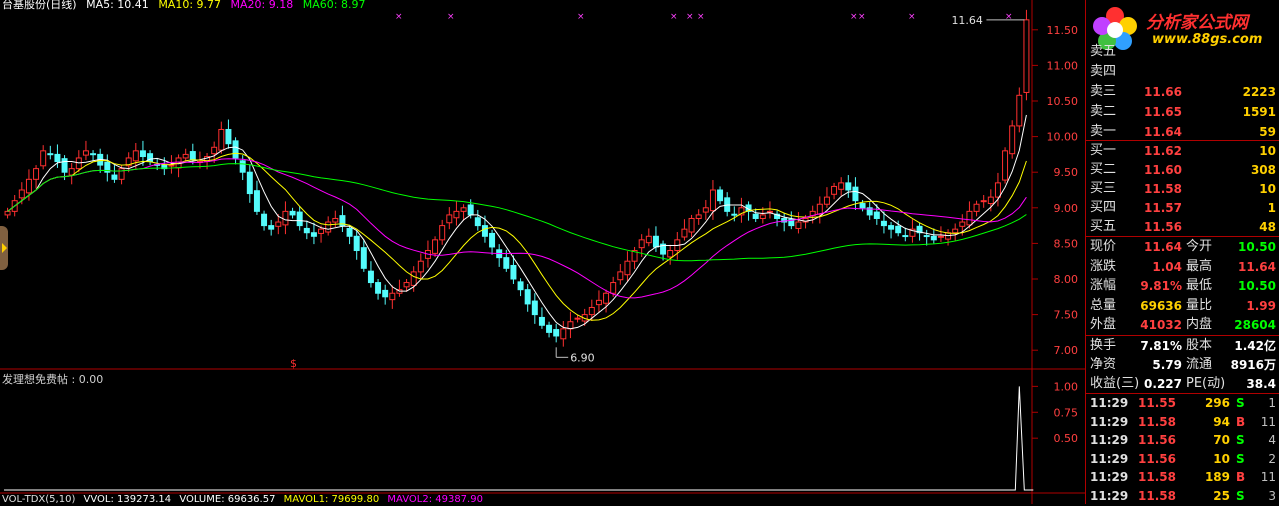 This screenshot has height=506, width=1279. Describe the element at coordinates (1182, 112) in the screenshot. I see `order-book-row: 卖二 11.65 1591` at that location.